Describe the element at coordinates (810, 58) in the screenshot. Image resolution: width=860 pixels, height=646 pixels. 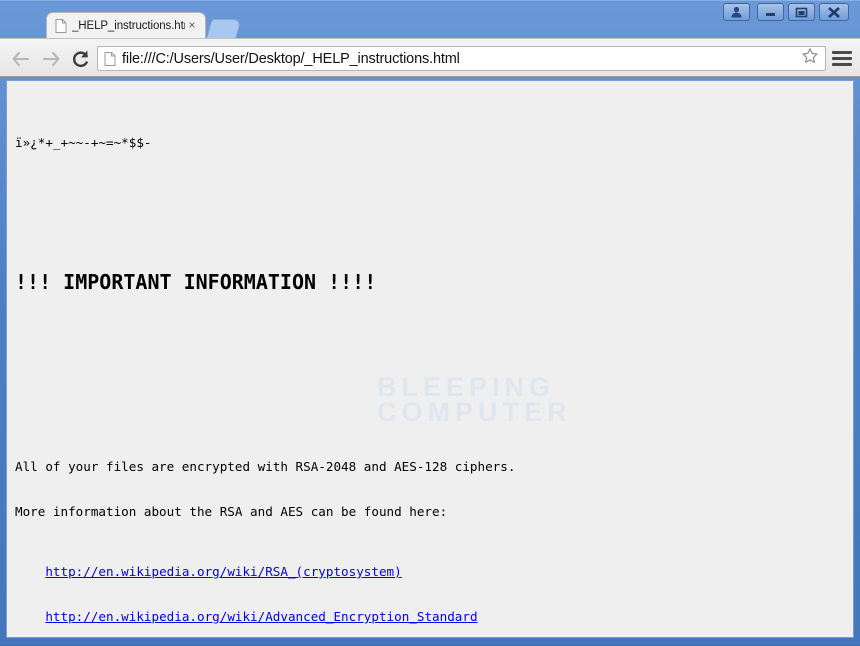
I see `bookmark-star-icon` at that location.